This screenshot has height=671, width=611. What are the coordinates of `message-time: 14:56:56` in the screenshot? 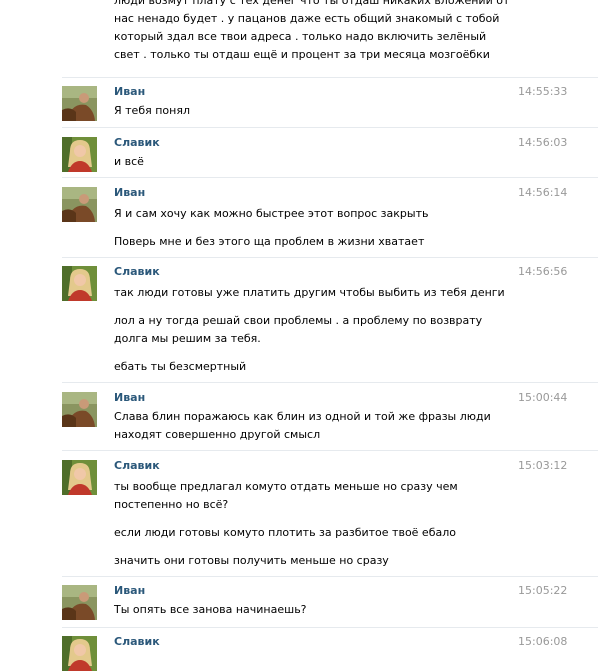 It's located at (542, 272).